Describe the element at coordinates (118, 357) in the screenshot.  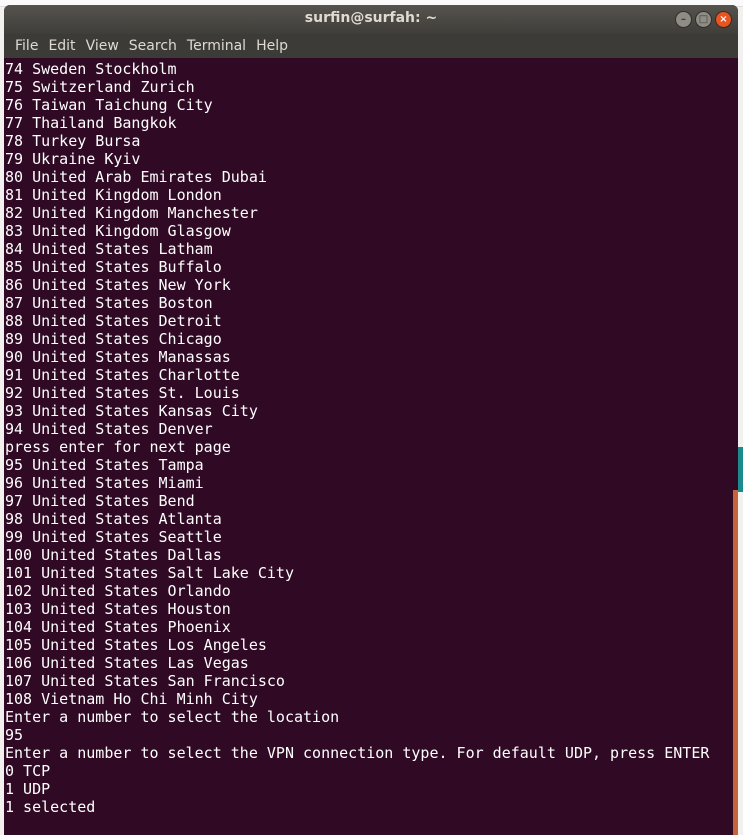
I see `terminal-line: 90 United States Manassas` at that location.